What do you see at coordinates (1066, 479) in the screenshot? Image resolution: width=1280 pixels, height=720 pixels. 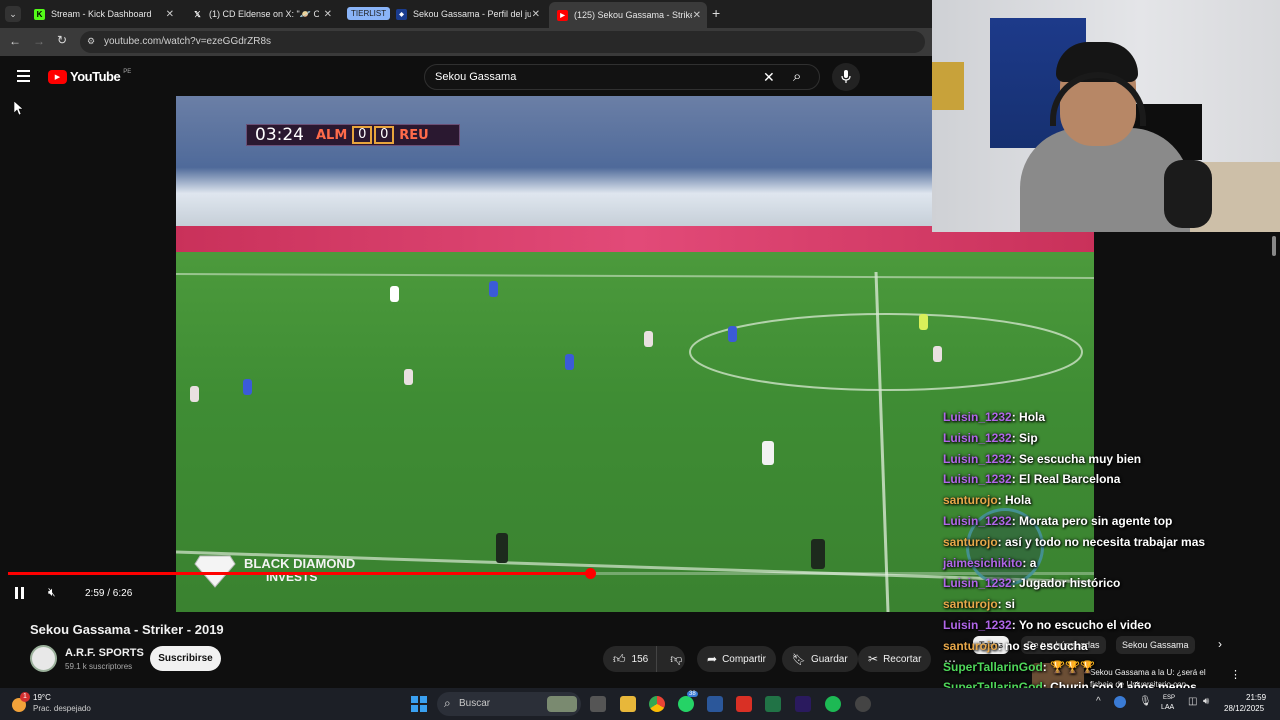 I see `chat-text: : El Real Barcelona` at bounding box center [1066, 479].